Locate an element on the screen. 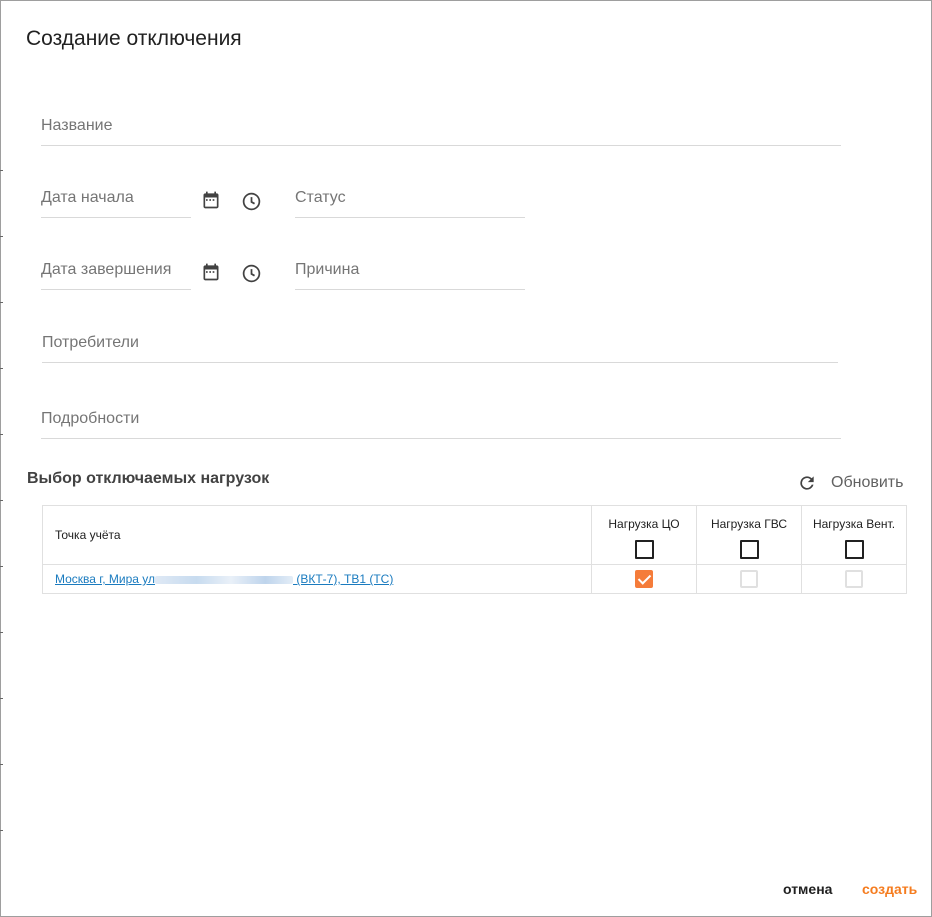 The width and height of the screenshot is (932, 917). load-co-checkbox is located at coordinates (644, 579).